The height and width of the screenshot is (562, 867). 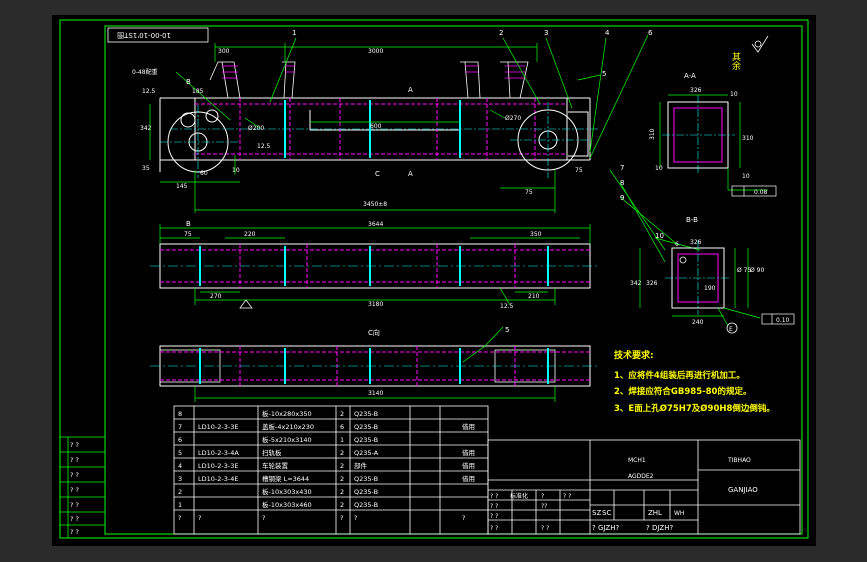 I want to click on datum-e: E, so click(x=731, y=329).